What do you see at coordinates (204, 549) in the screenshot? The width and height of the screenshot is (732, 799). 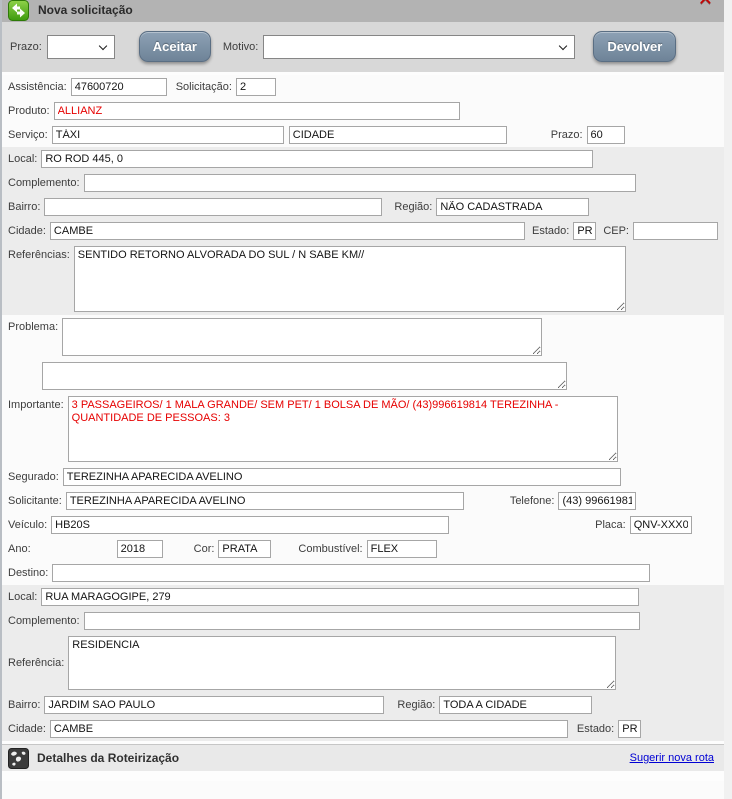 I see `cor-label: Cor:` at bounding box center [204, 549].